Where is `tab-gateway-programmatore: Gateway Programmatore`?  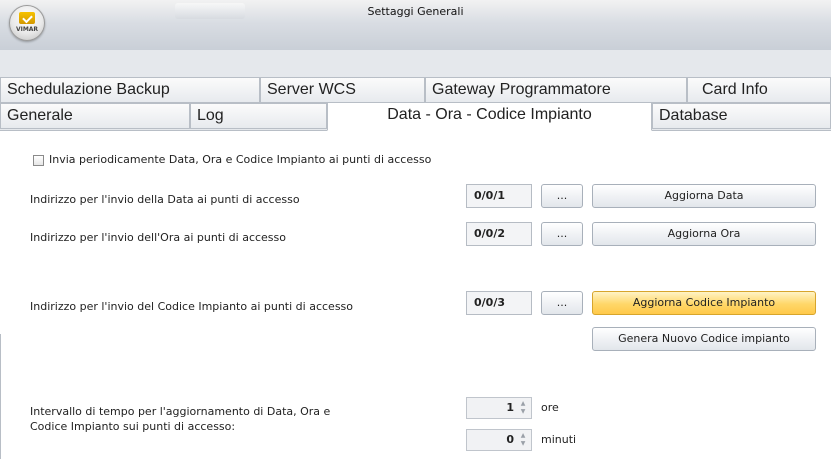
tab-gateway-programmatore: Gateway Programmatore is located at coordinates (556, 90).